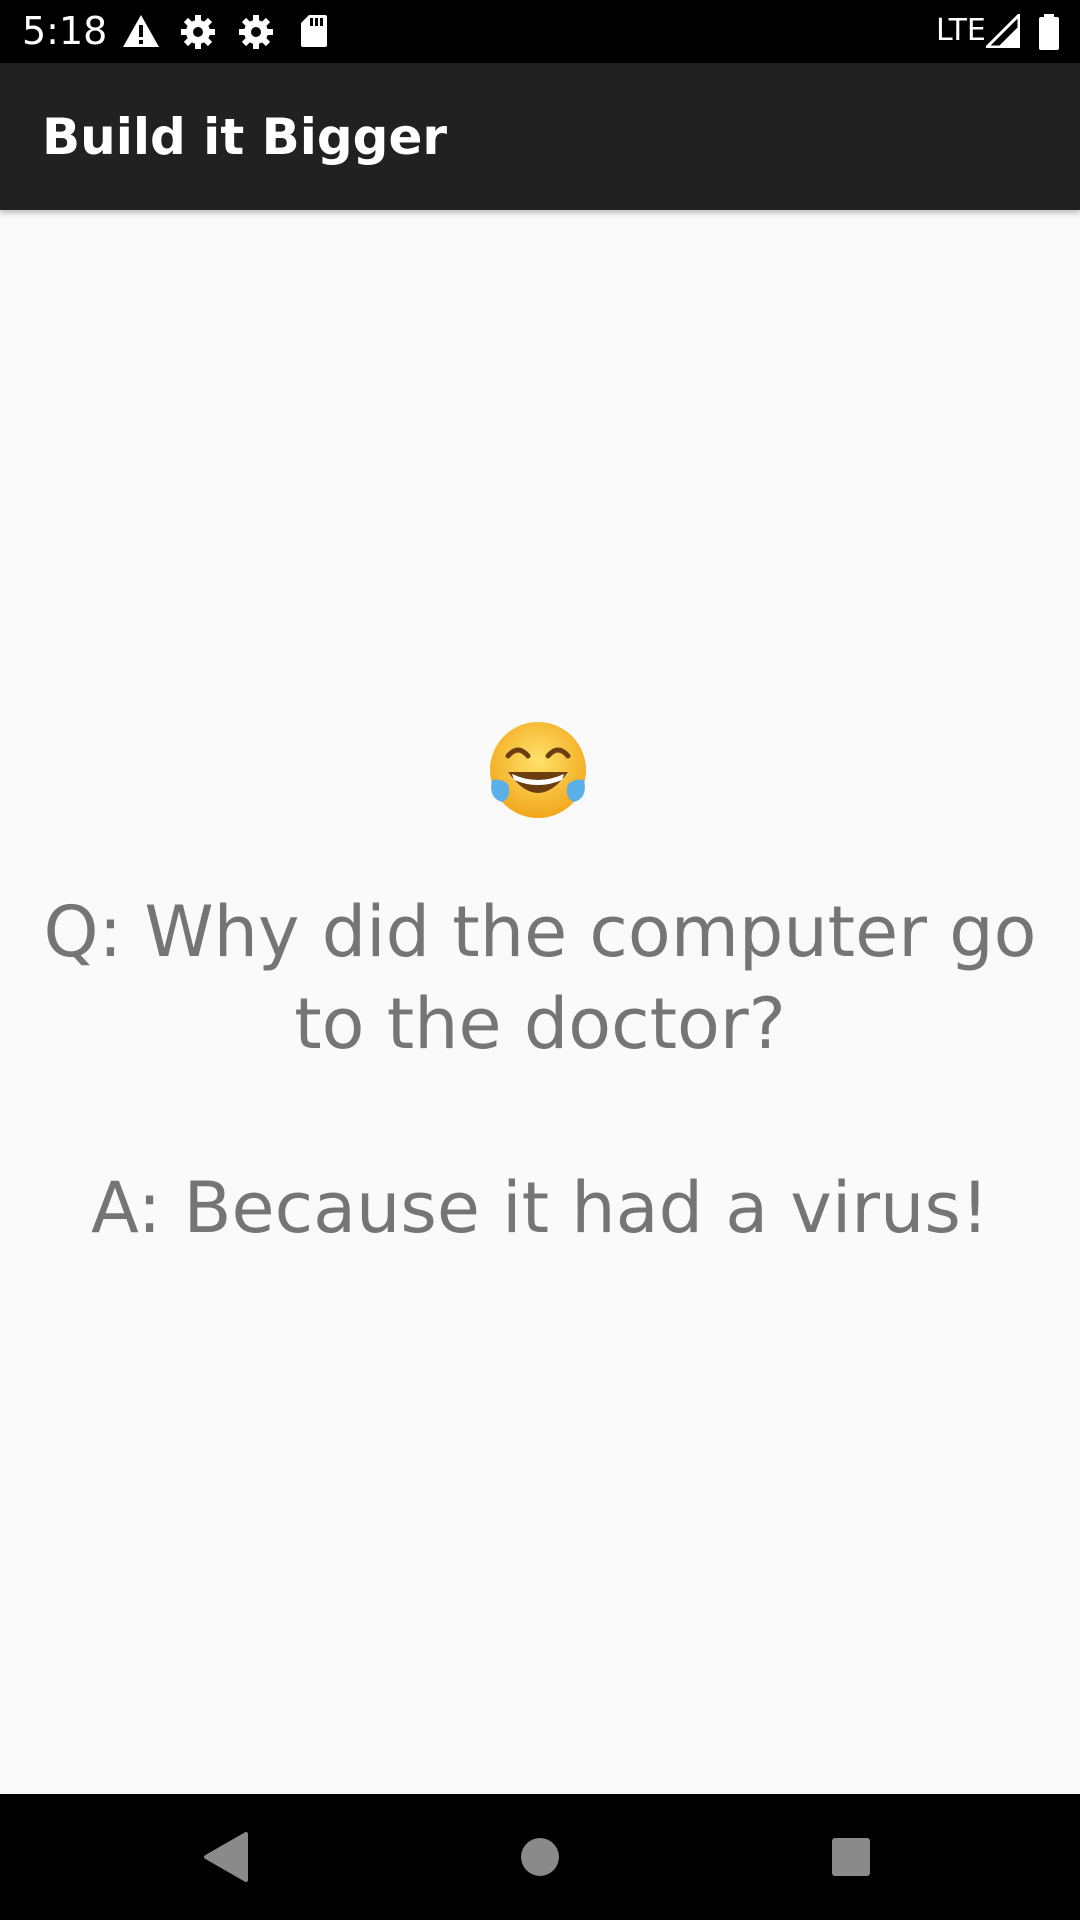 The width and height of the screenshot is (1080, 1920). I want to click on battery-icon, so click(1049, 32).